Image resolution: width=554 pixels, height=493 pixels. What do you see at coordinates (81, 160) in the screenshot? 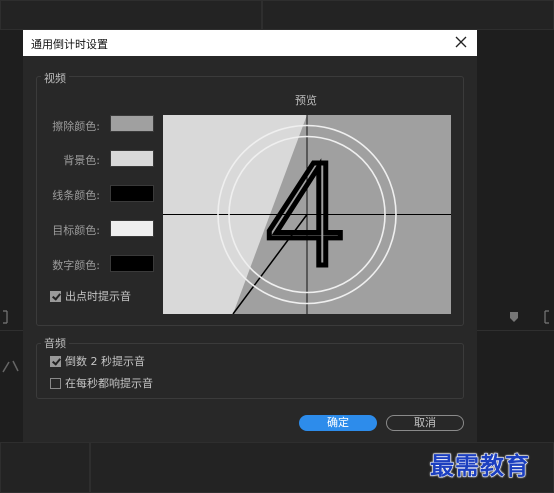
I see `background-color-label: 背景色:` at bounding box center [81, 160].